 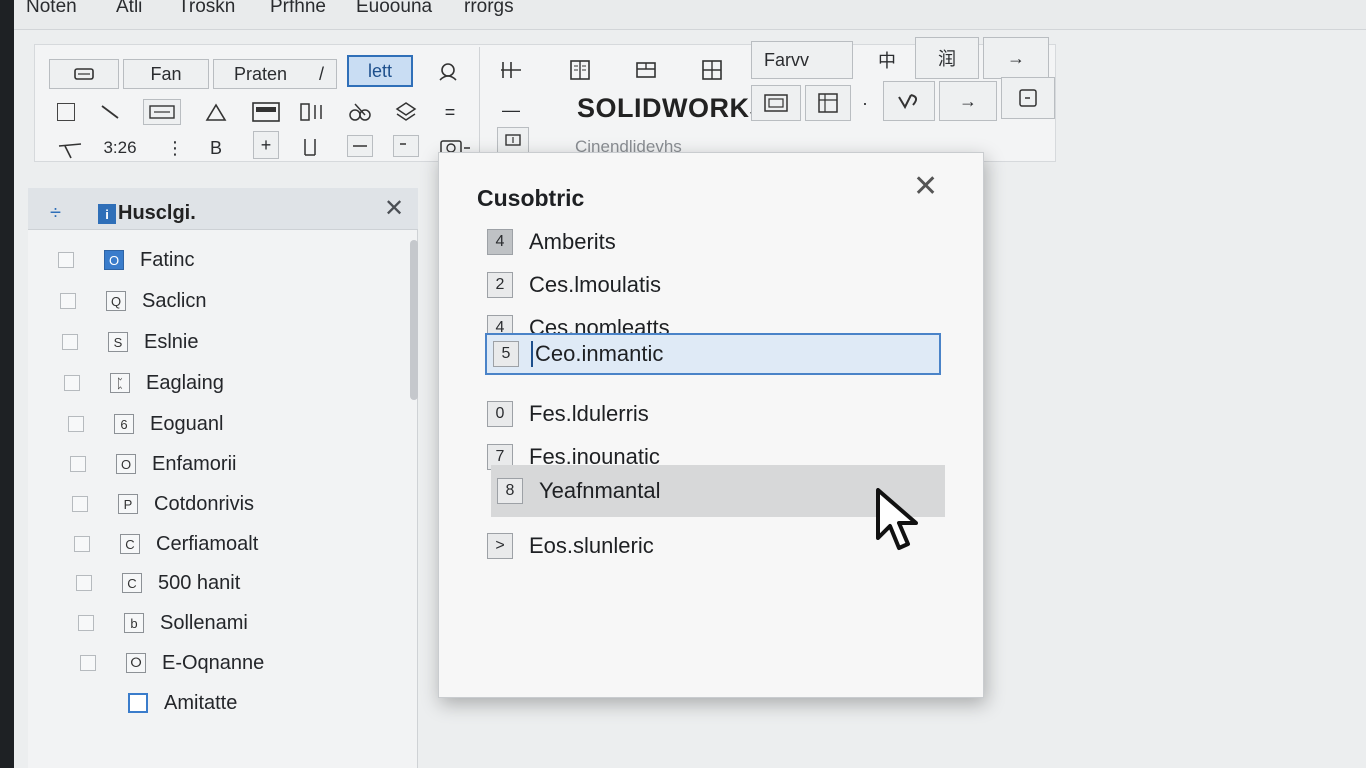 I want to click on panel-scrollbar, so click(x=414, y=320).